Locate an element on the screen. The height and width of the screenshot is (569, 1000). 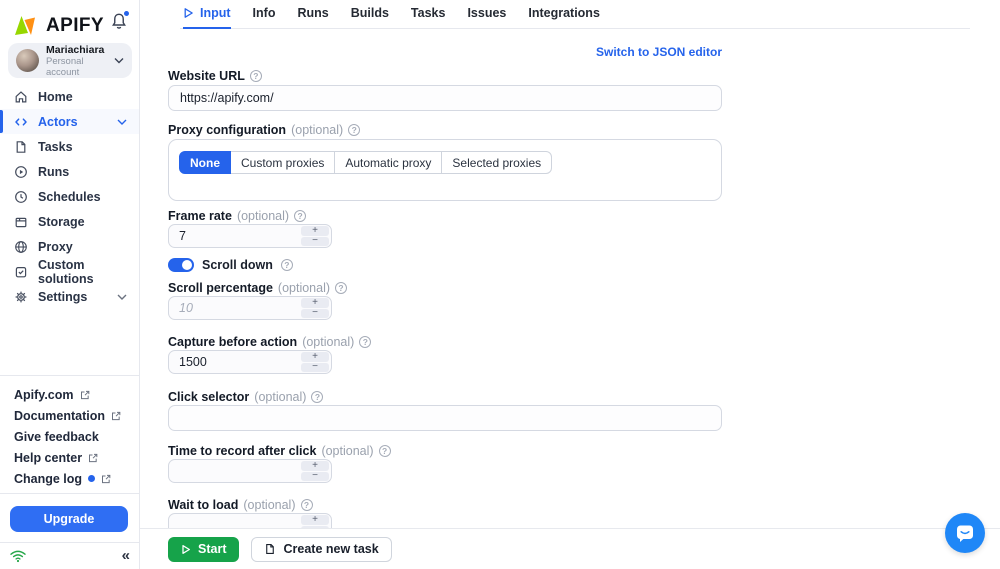
capture-before-action-label: Capture before action (optional) is located at coordinates (445, 341).